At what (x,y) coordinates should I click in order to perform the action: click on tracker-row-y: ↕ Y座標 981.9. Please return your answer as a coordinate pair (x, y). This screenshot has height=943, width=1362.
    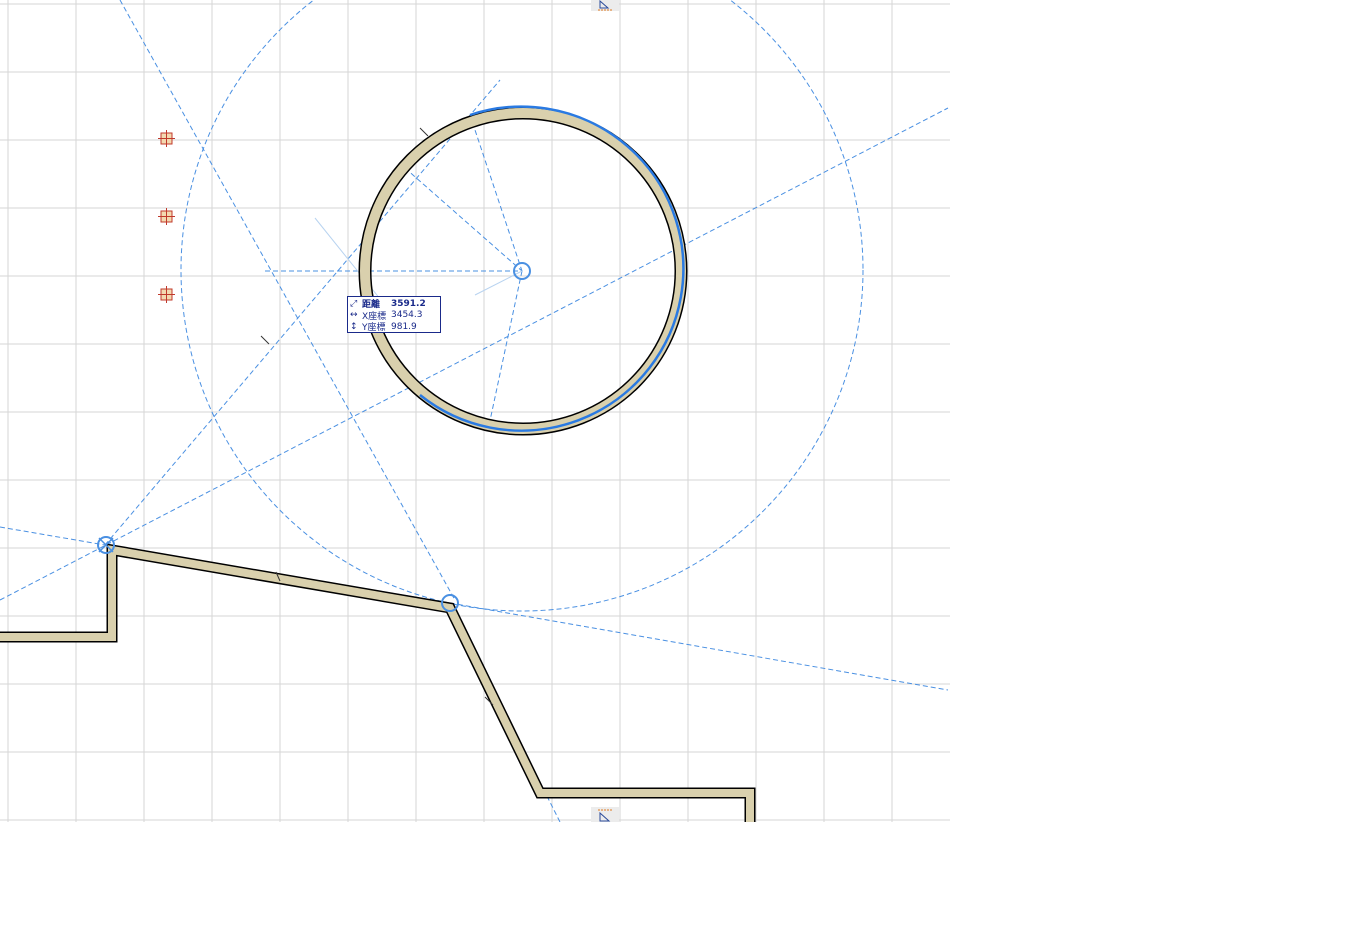
    Looking at the image, I should click on (394, 327).